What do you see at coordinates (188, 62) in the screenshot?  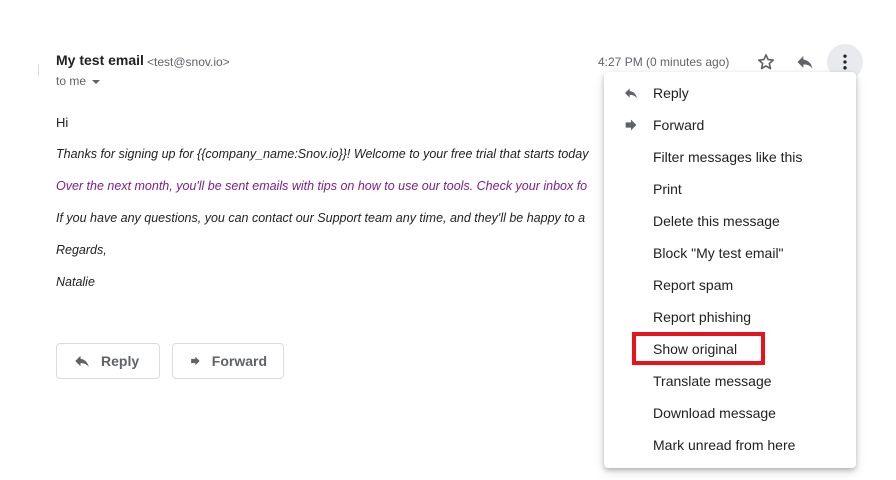 I see `sender-email: <test@snov.io>` at bounding box center [188, 62].